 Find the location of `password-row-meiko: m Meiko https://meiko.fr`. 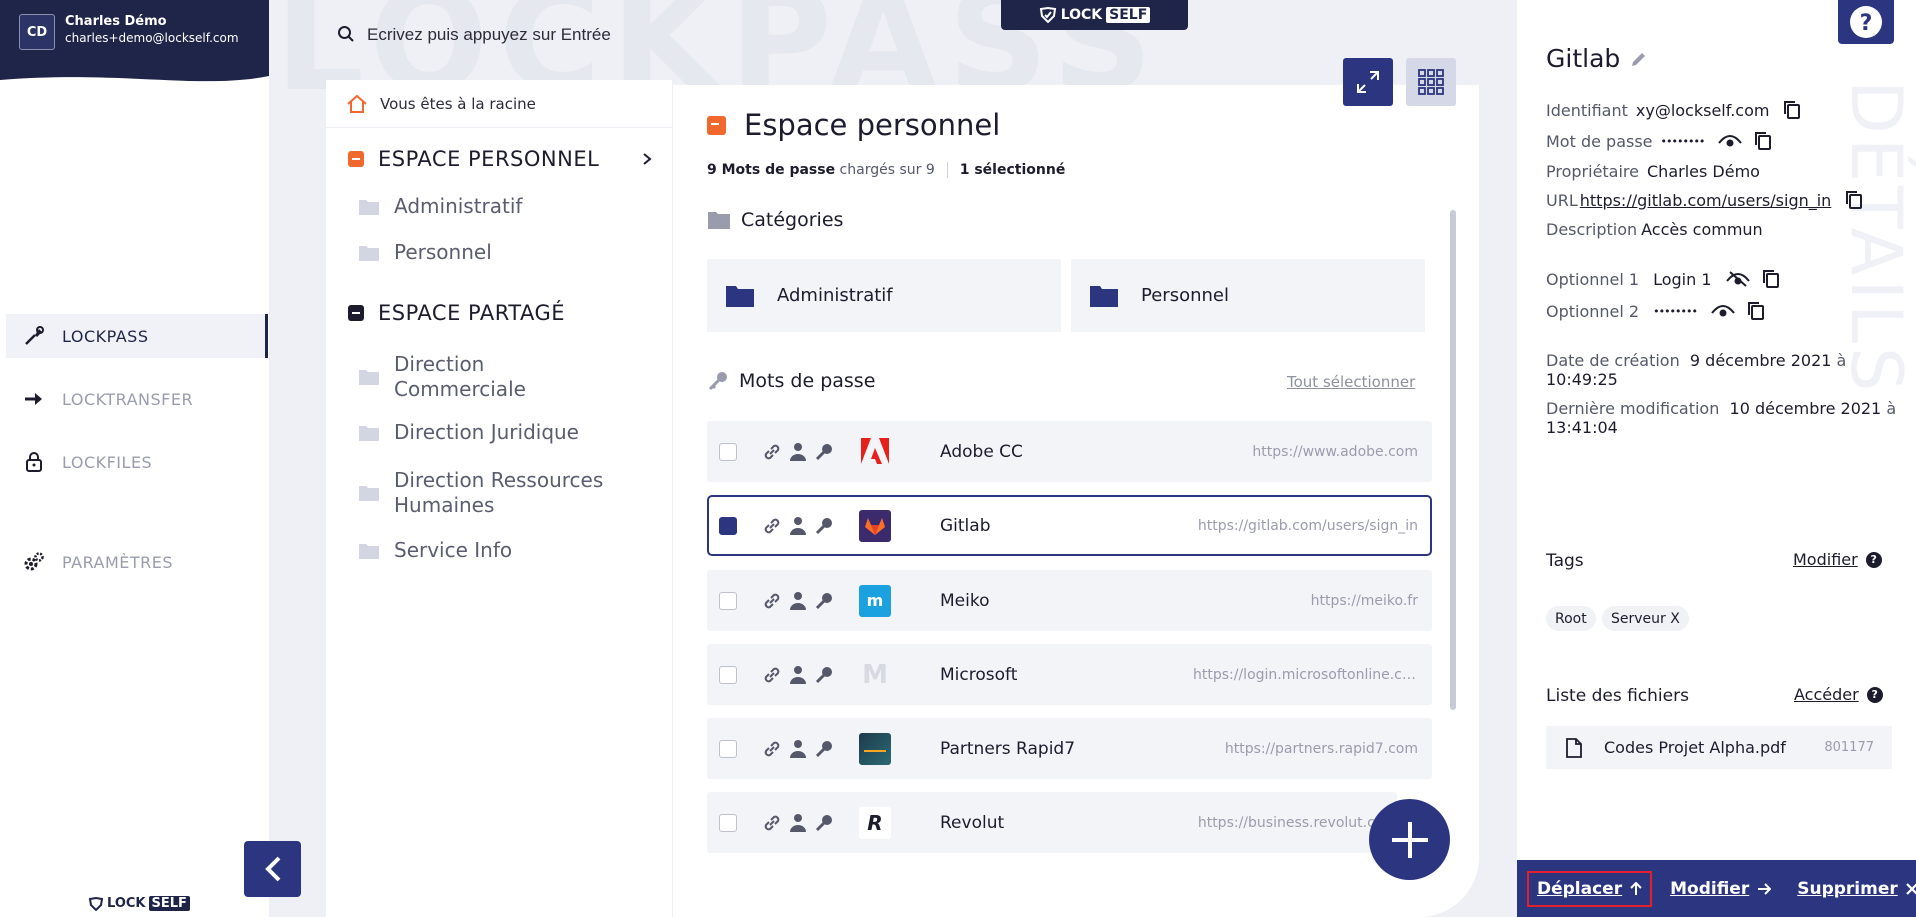

password-row-meiko: m Meiko https://meiko.fr is located at coordinates (1069, 600).